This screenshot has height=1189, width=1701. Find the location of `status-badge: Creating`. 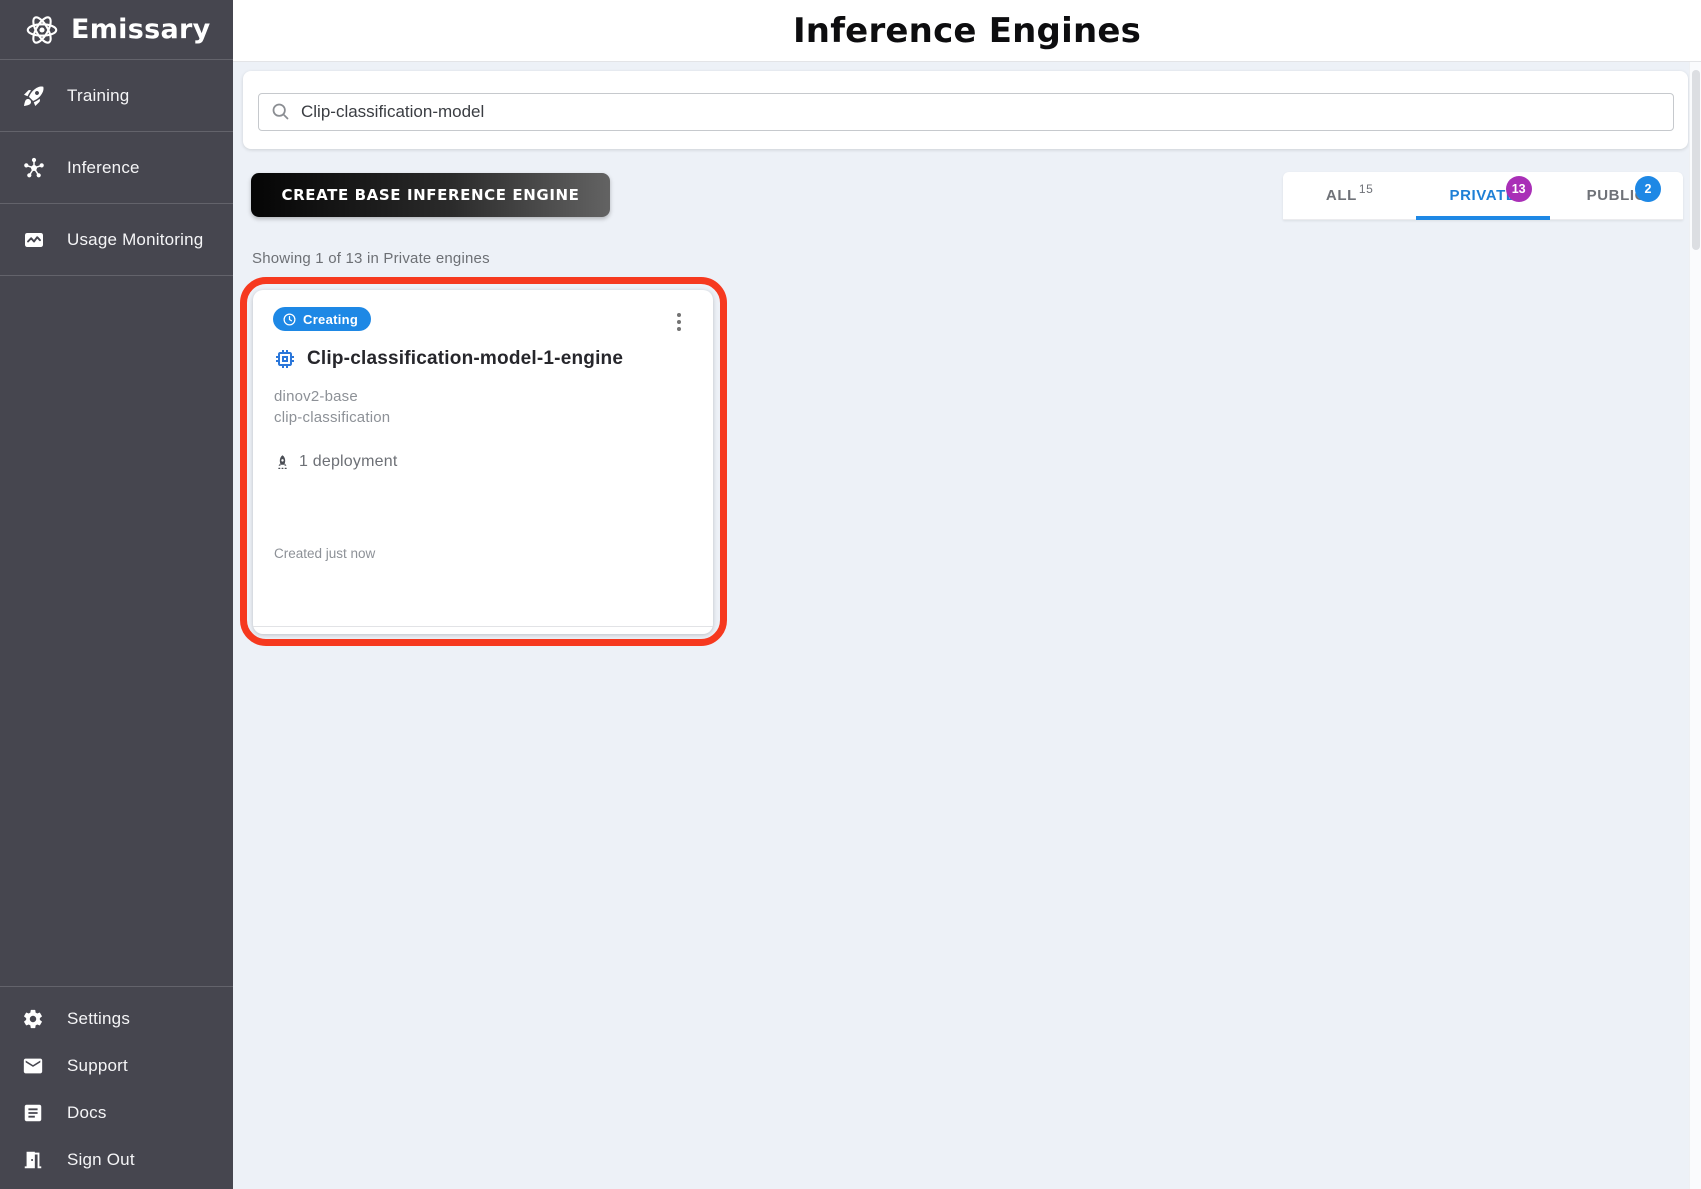

status-badge: Creating is located at coordinates (322, 319).